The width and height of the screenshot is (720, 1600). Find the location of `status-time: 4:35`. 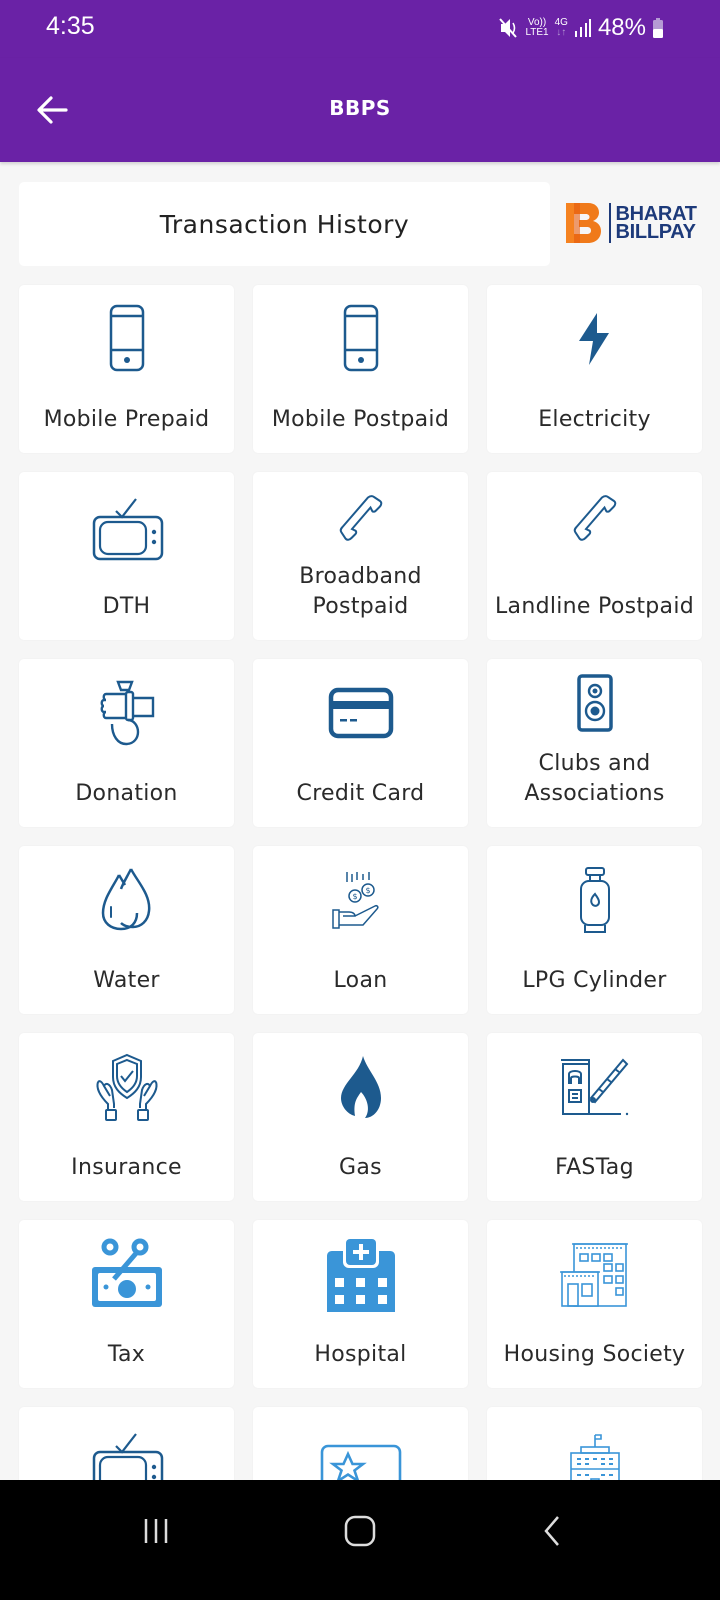

status-time: 4:35 is located at coordinates (70, 26).